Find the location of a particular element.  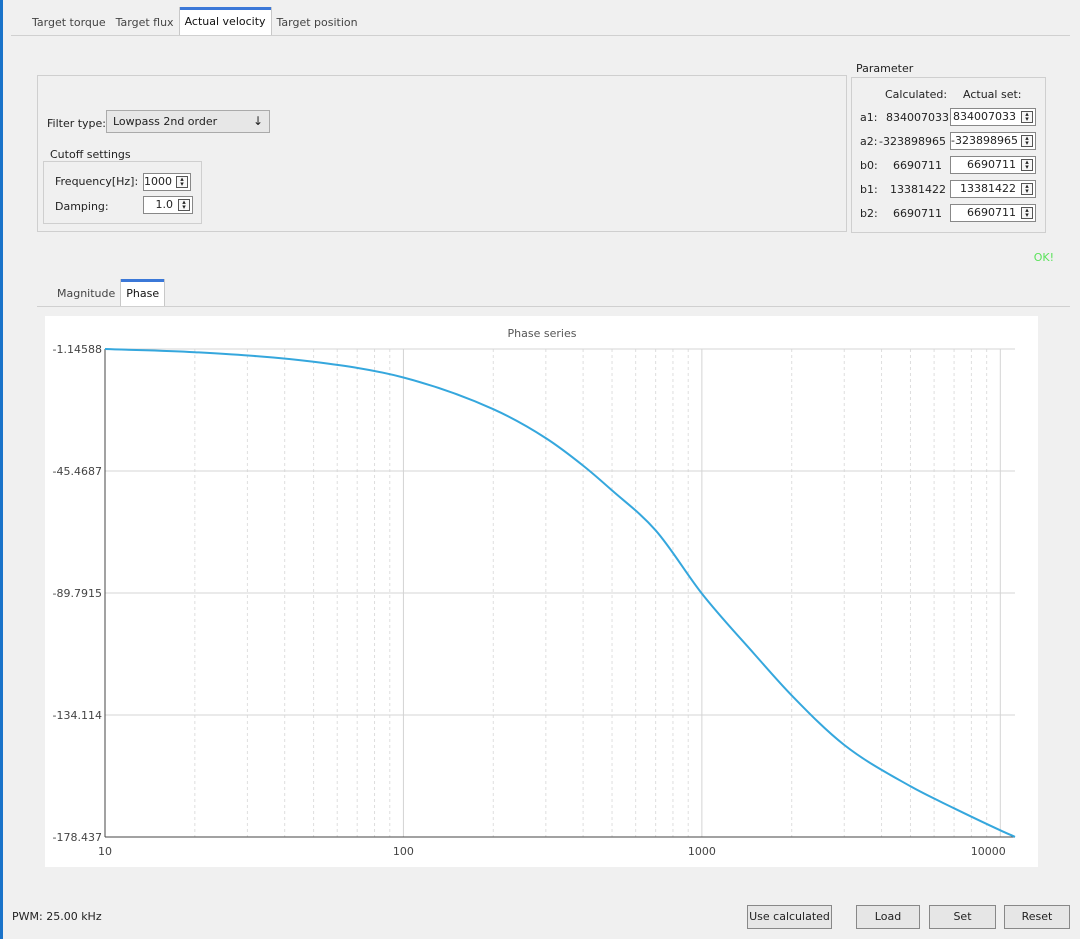

tab-actual-velocity: Actual velocity is located at coordinates (225, 21).